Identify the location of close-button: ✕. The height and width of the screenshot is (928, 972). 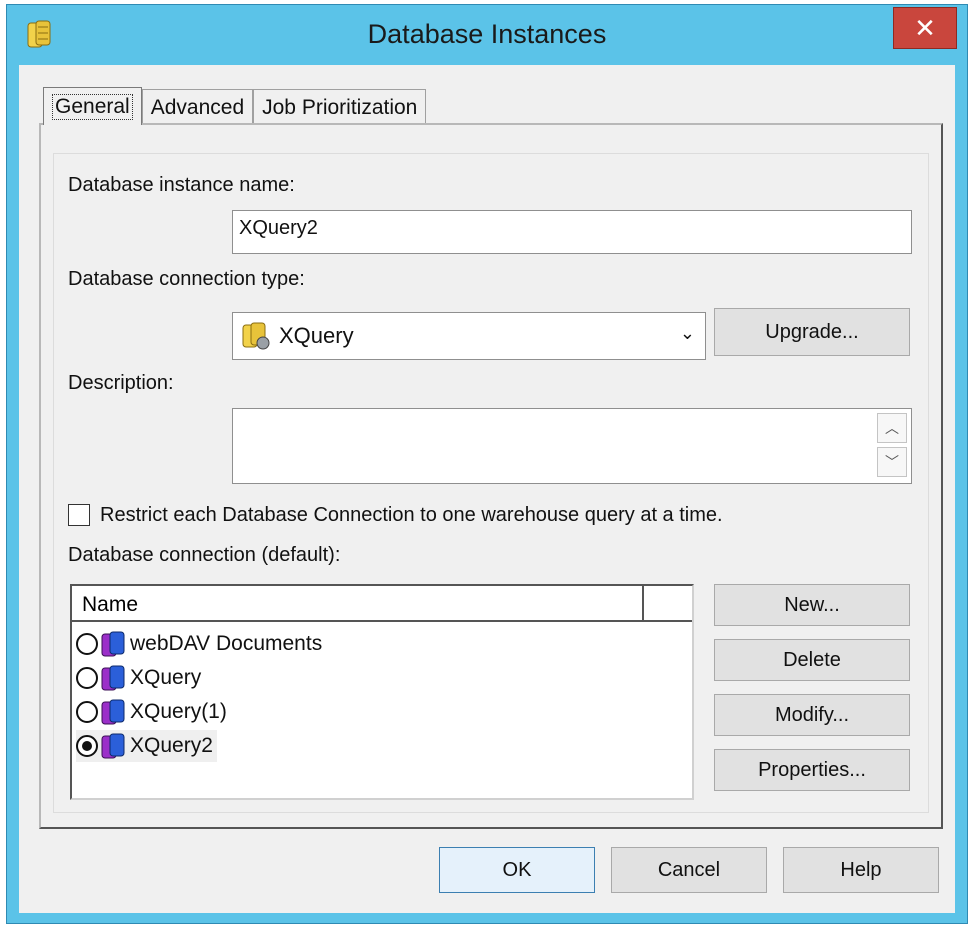
(925, 28).